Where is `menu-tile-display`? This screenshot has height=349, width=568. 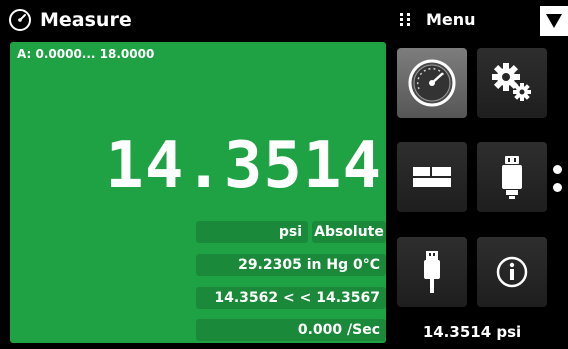 menu-tile-display is located at coordinates (432, 177).